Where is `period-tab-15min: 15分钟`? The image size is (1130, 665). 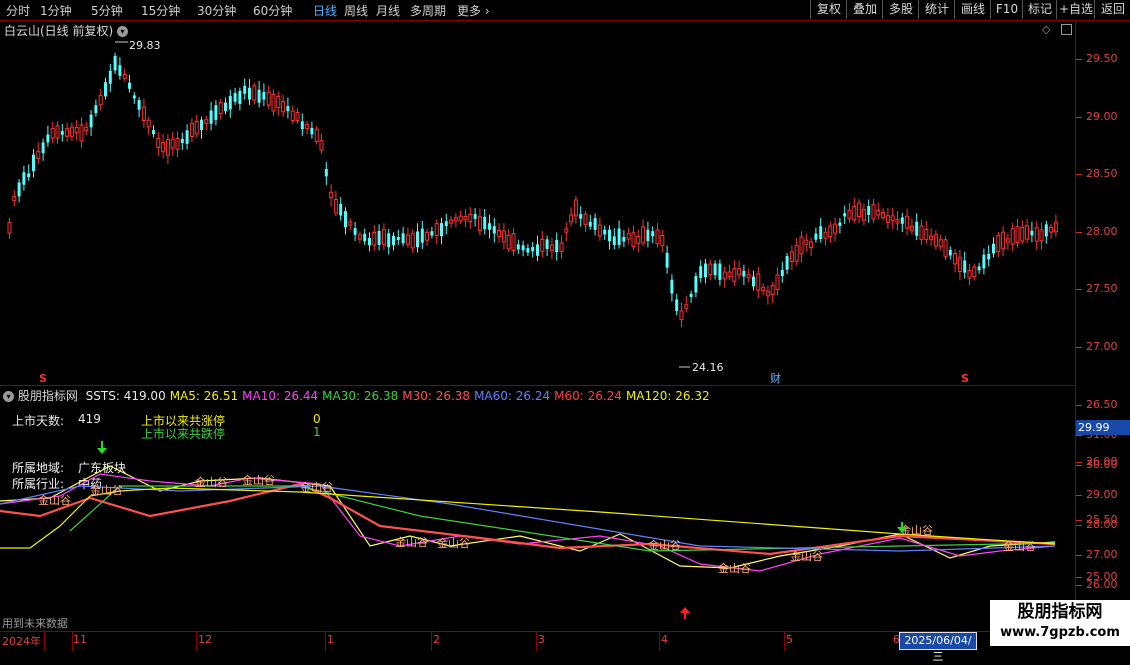
period-tab-15min: 15分钟 is located at coordinates (160, 10).